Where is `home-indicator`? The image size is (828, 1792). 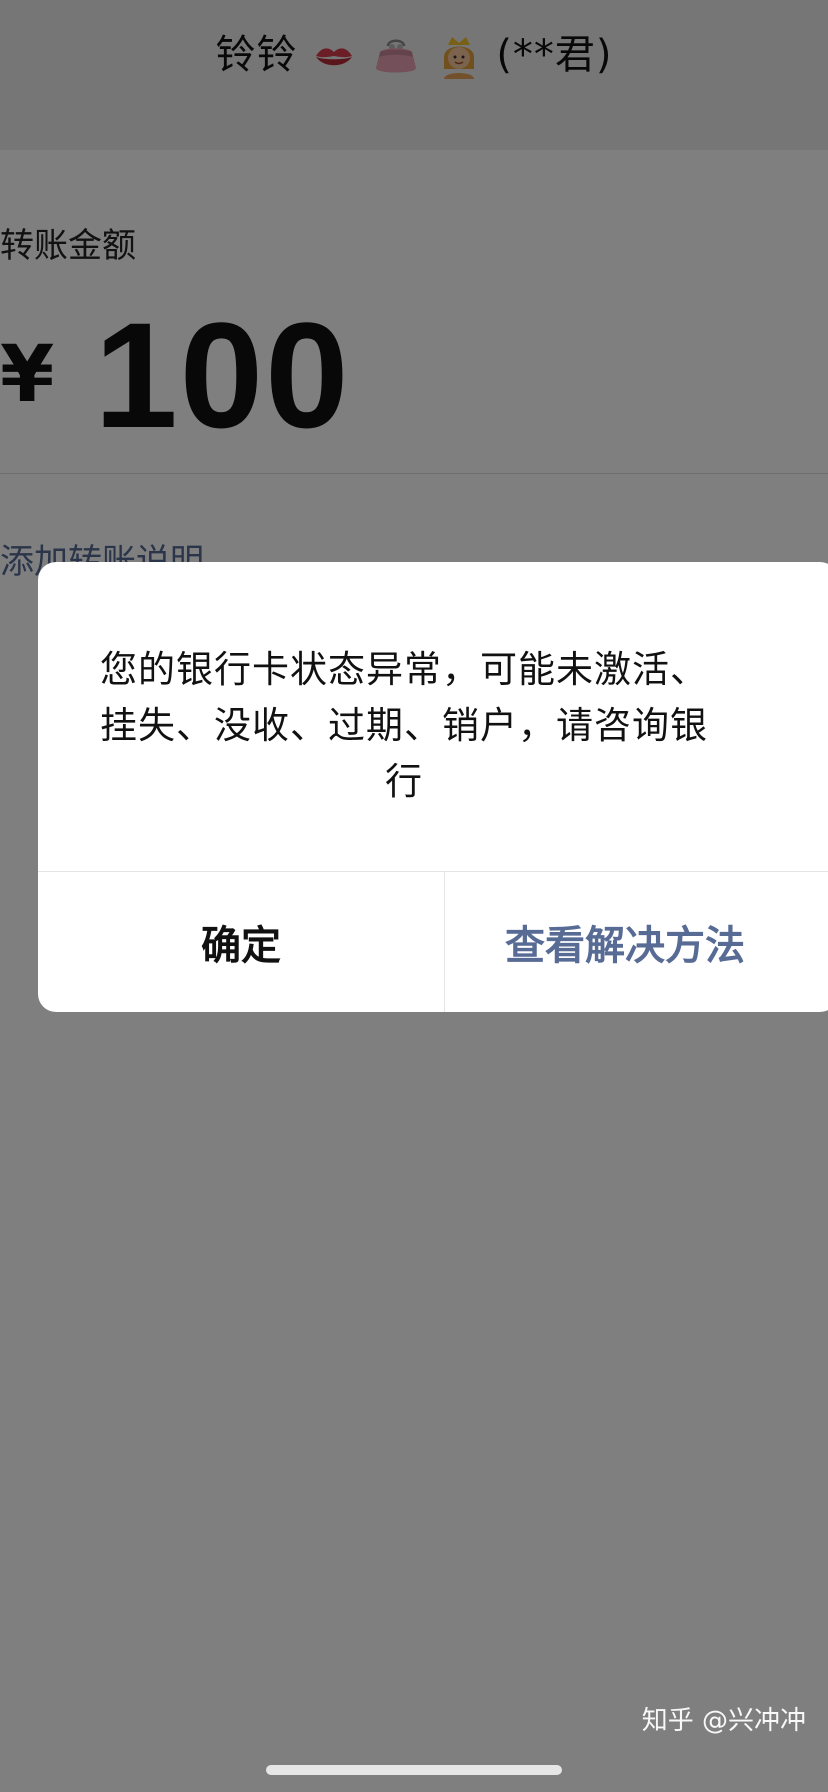
home-indicator is located at coordinates (414, 1770).